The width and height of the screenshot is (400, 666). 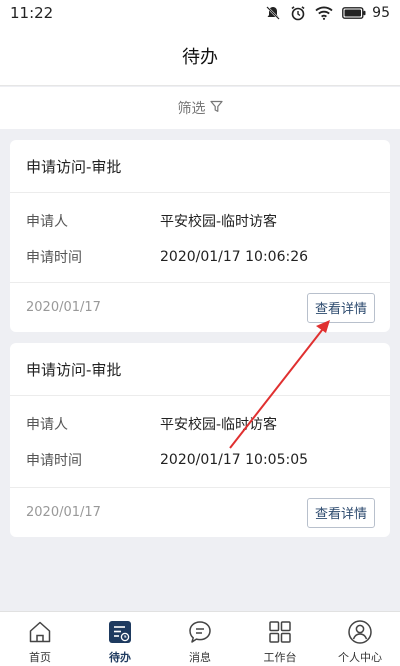 What do you see at coordinates (354, 13) in the screenshot?
I see `battery-icon` at bounding box center [354, 13].